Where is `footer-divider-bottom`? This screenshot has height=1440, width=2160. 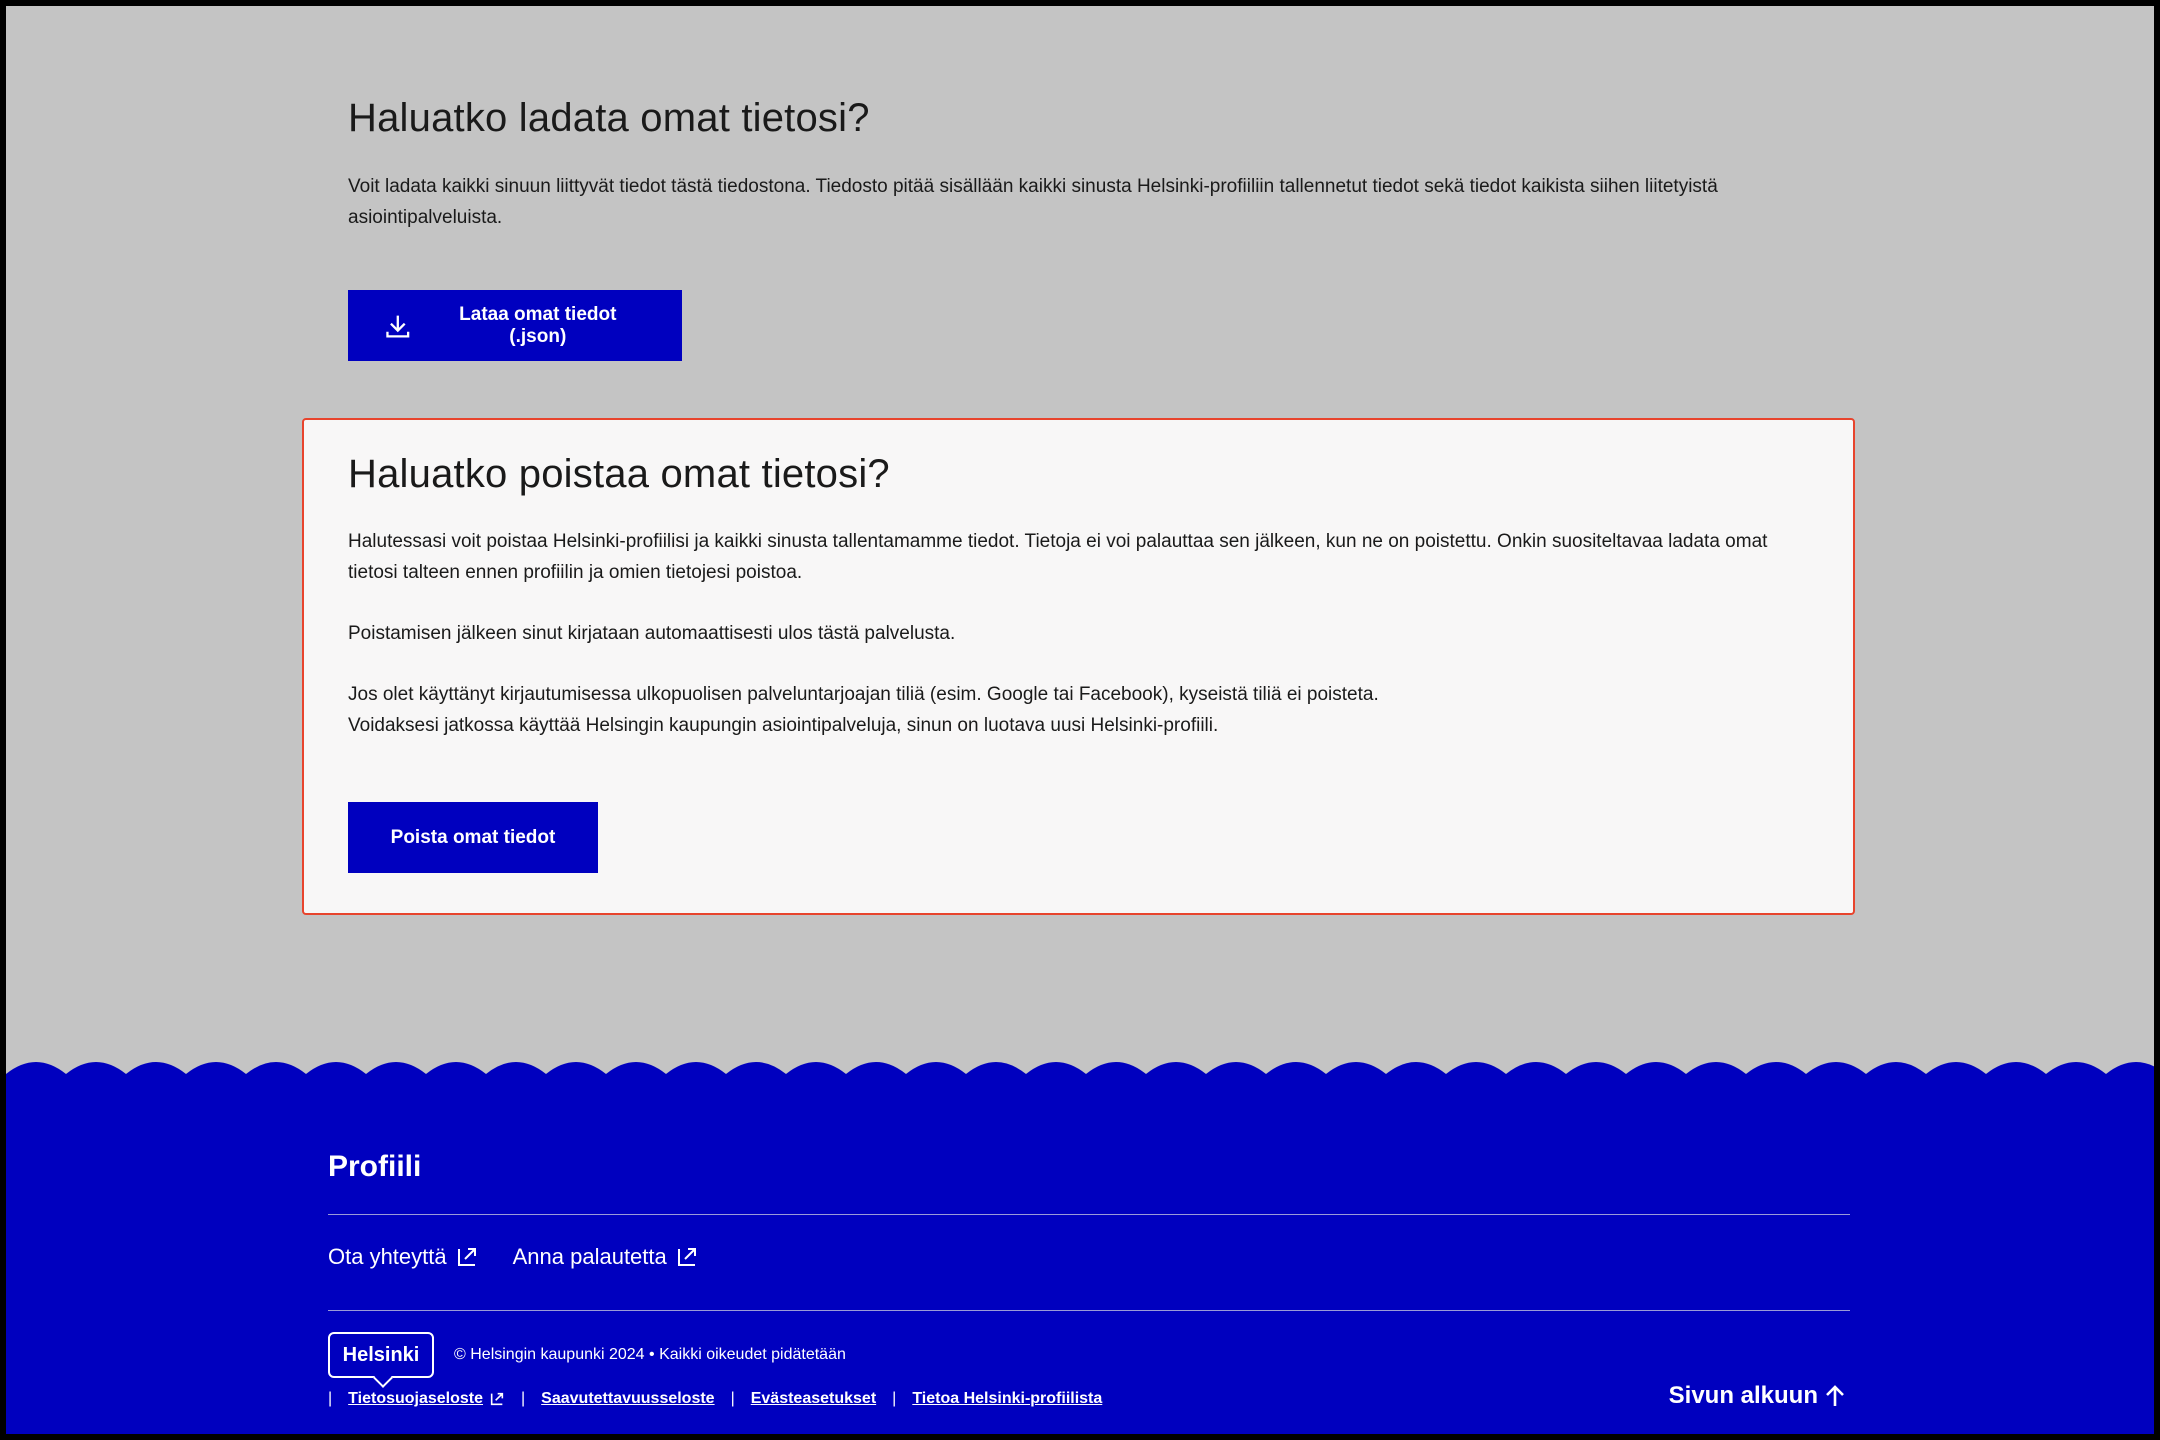
footer-divider-bottom is located at coordinates (1089, 1310).